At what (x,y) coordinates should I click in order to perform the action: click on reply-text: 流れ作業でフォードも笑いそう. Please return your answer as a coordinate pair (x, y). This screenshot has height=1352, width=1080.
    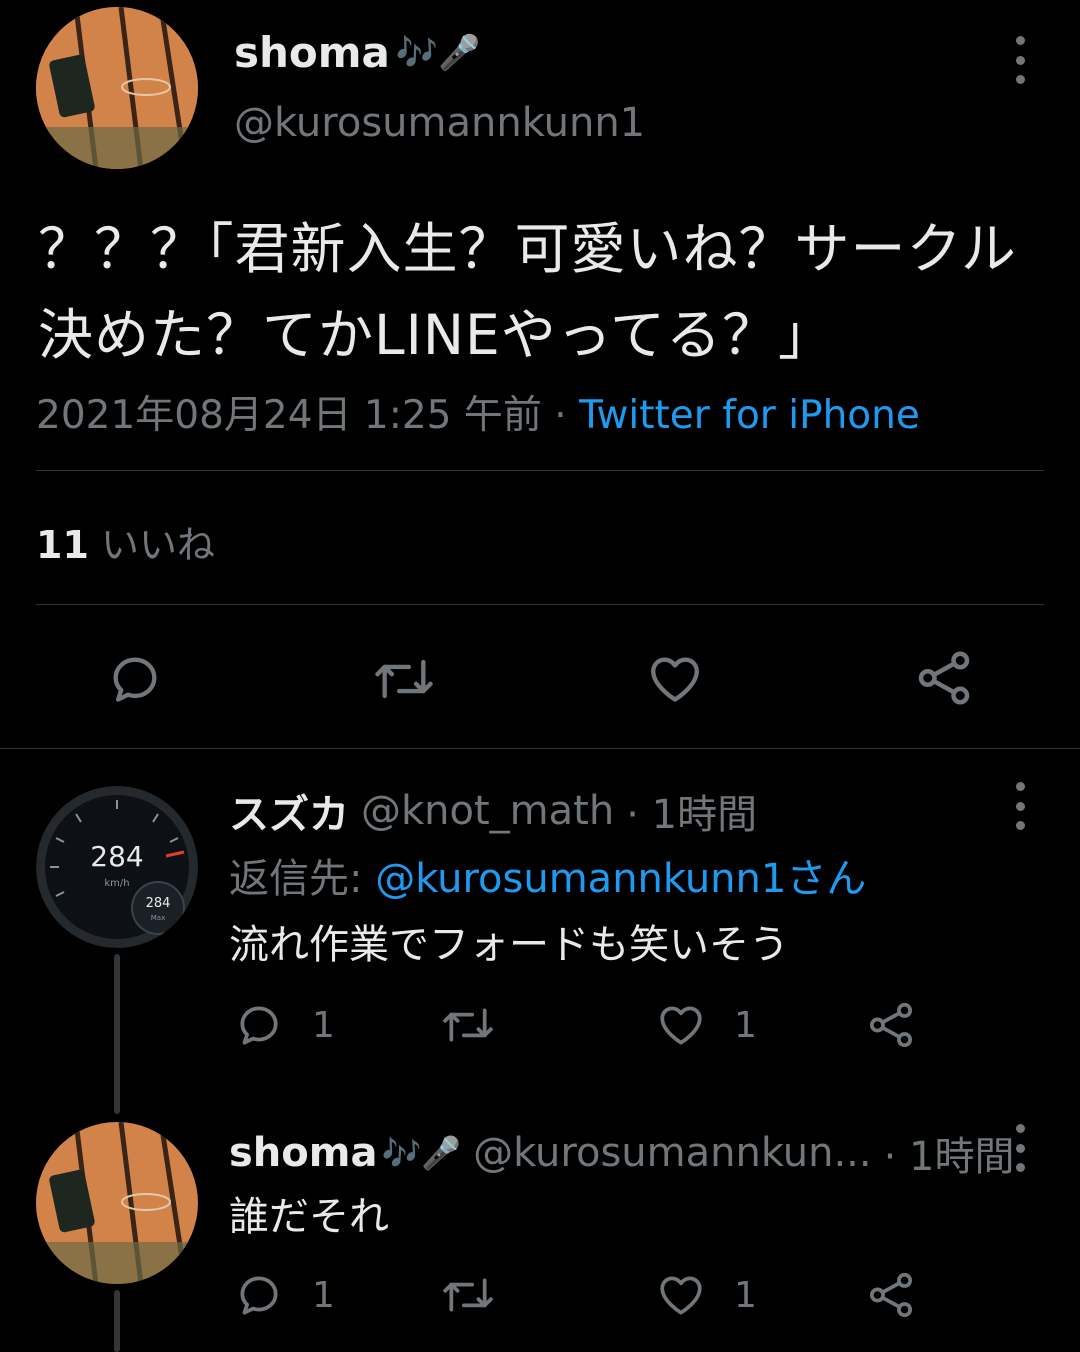
    Looking at the image, I should click on (509, 945).